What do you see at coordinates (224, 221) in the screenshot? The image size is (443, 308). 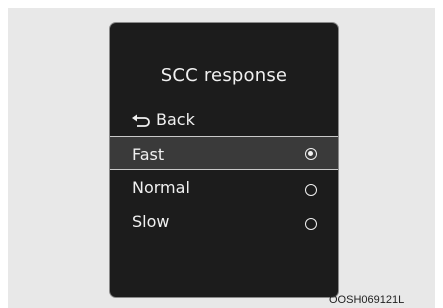 I see `option-slow: Slow` at bounding box center [224, 221].